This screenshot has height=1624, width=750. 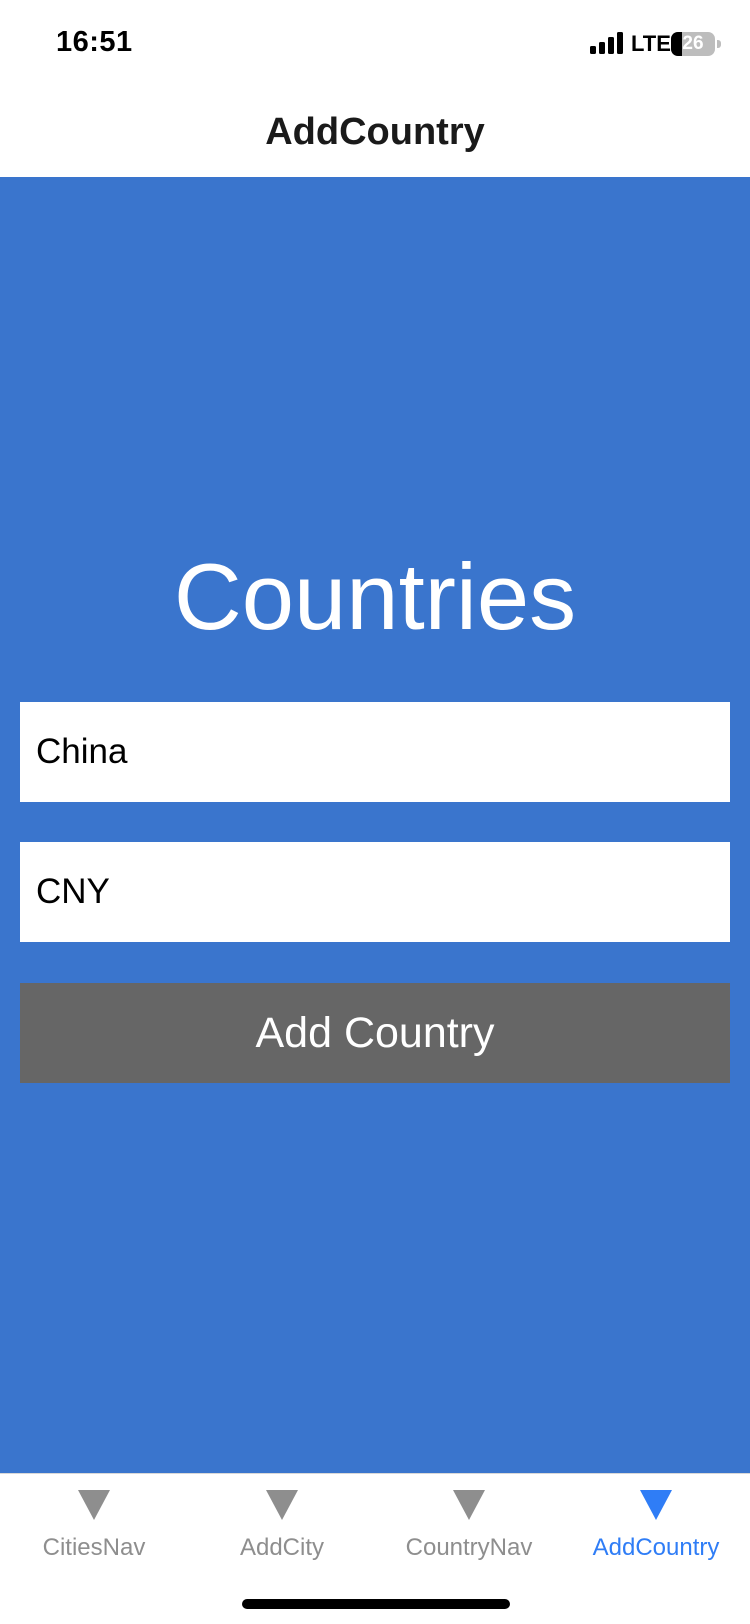 What do you see at coordinates (375, 596) in the screenshot?
I see `countries-heading: Countries` at bounding box center [375, 596].